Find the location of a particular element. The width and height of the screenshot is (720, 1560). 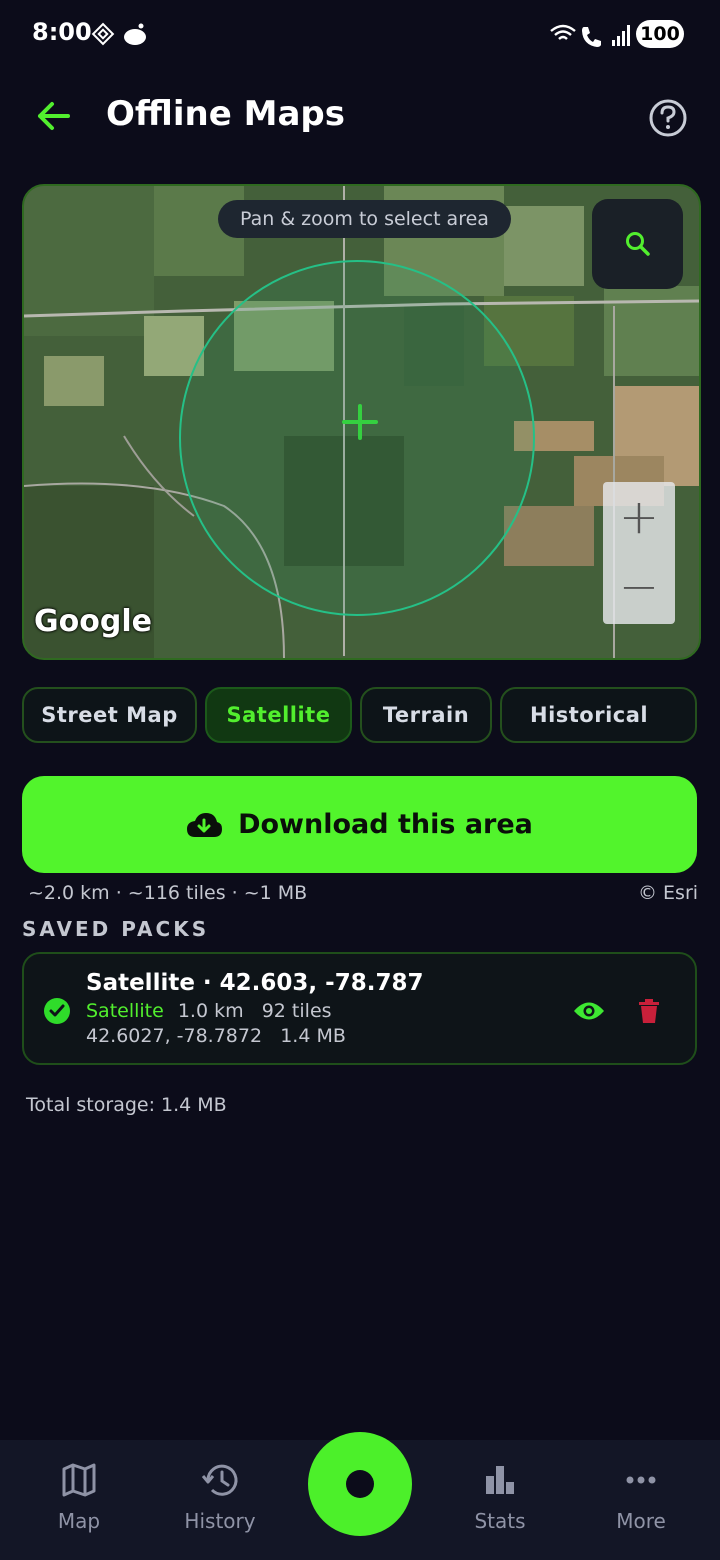

map-icon is located at coordinates (79, 1480).